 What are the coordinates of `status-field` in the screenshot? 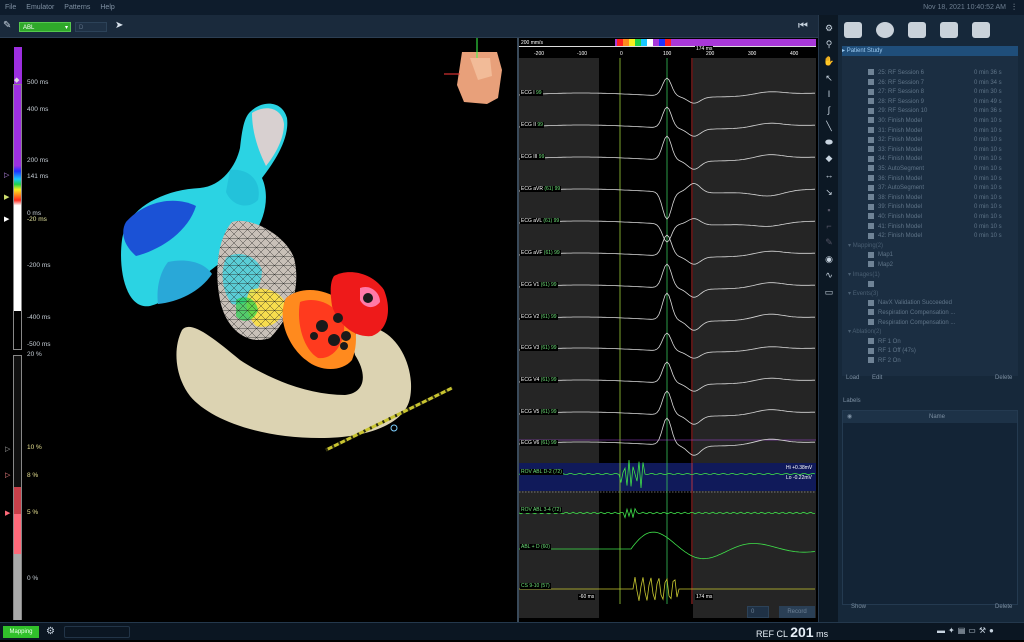 It's located at (97, 632).